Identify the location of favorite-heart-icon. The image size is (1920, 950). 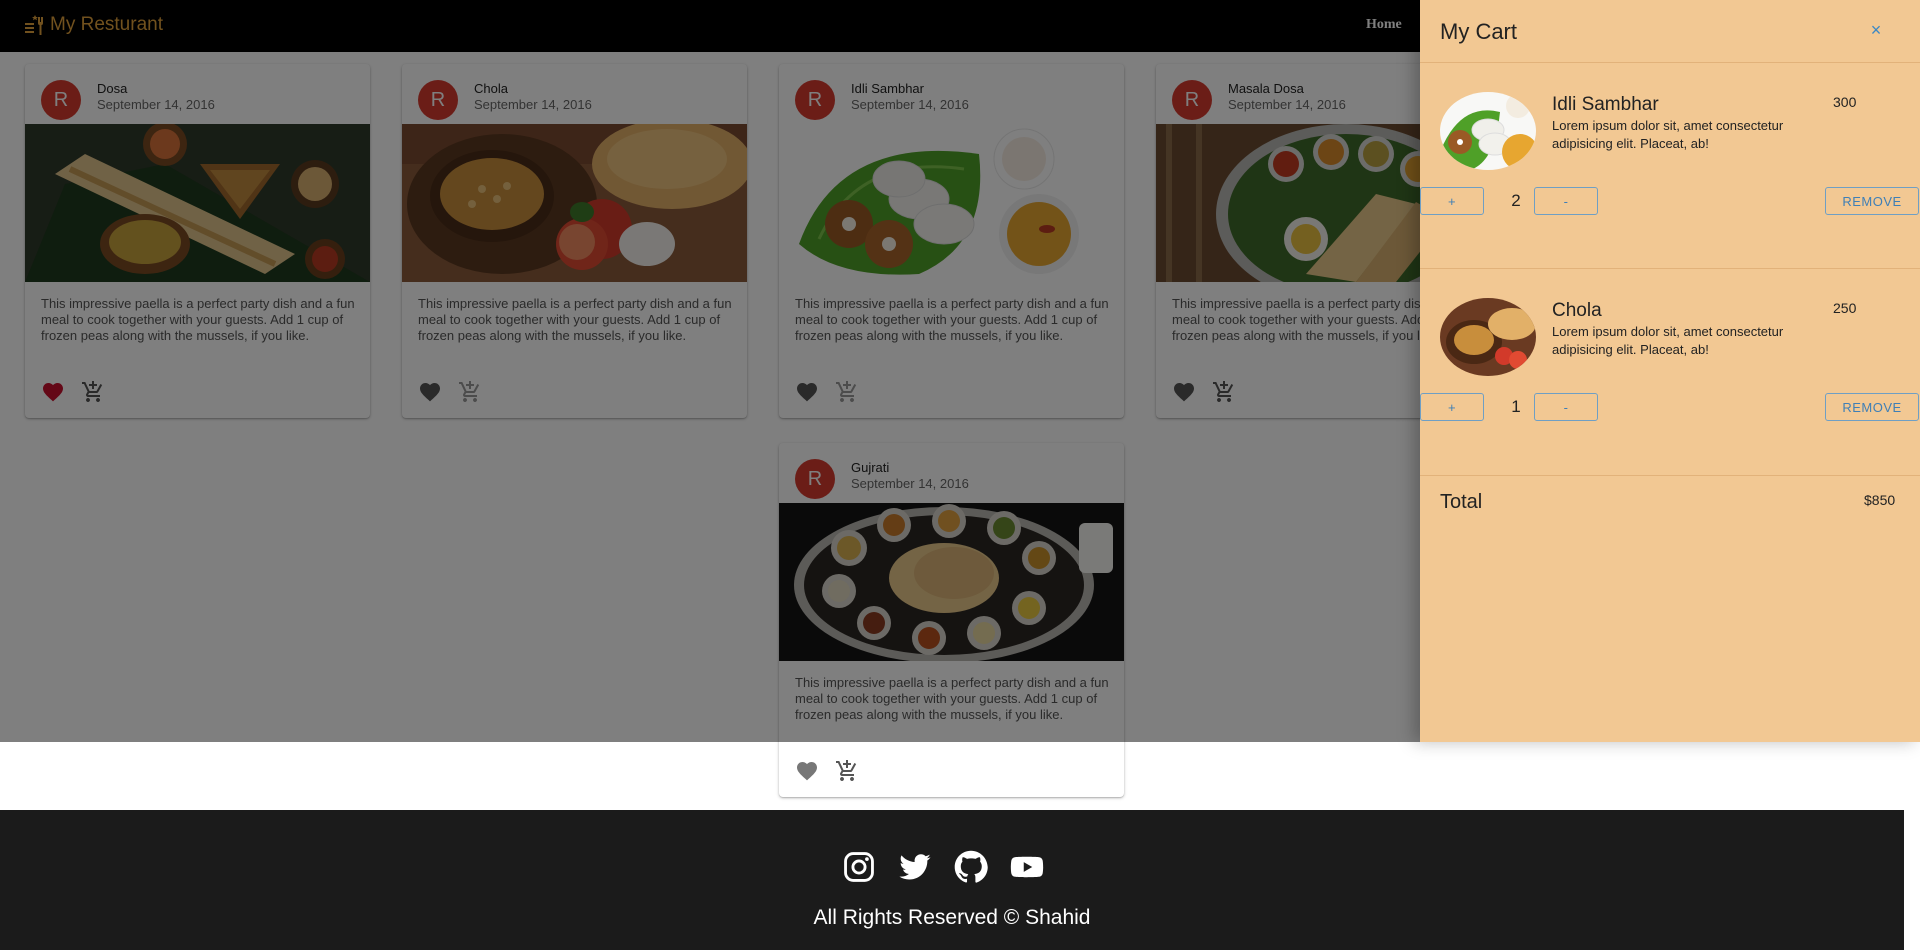
(807, 771).